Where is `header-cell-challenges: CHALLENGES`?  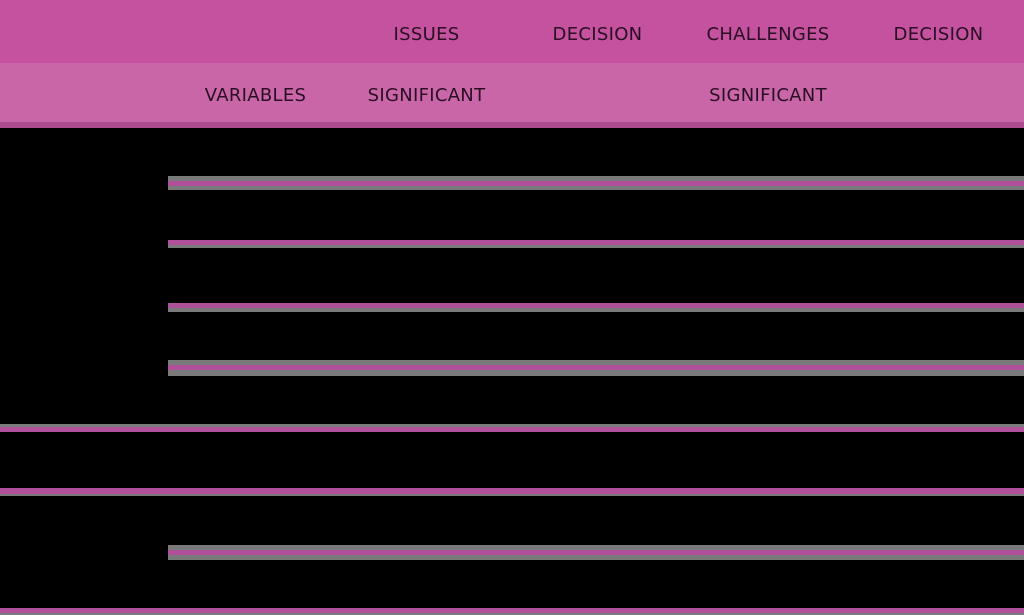
header-cell-challenges: CHALLENGES is located at coordinates (768, 34).